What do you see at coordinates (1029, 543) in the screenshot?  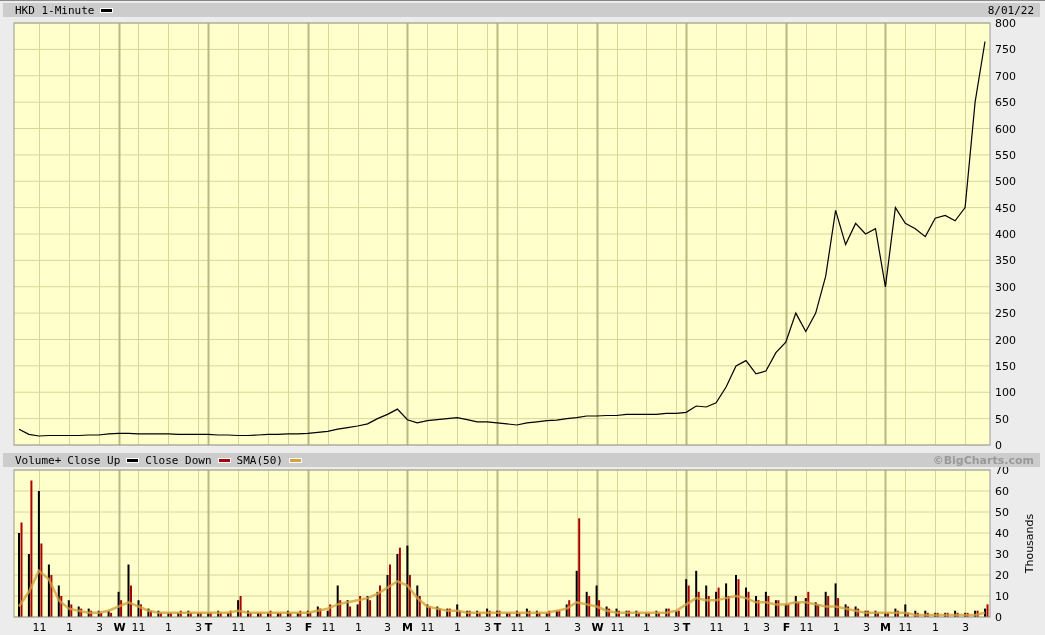 I see `axis-title: Thousands` at bounding box center [1029, 543].